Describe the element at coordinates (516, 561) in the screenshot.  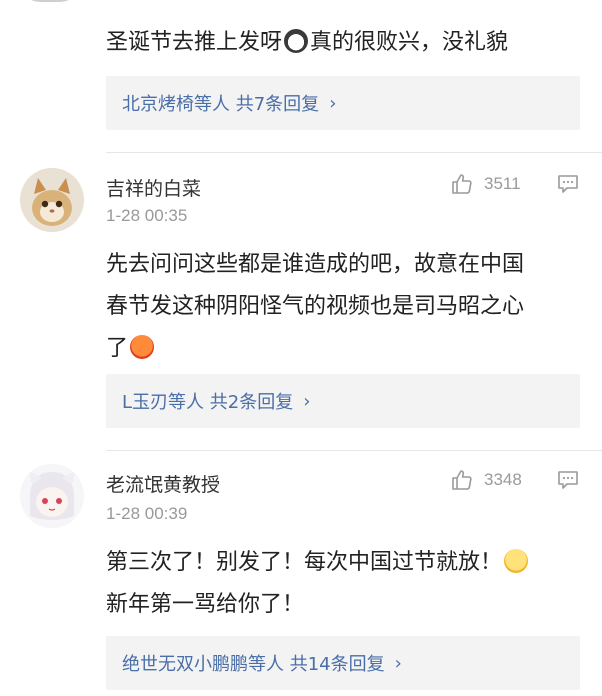
I see `laughing-face-emoji-icon` at that location.